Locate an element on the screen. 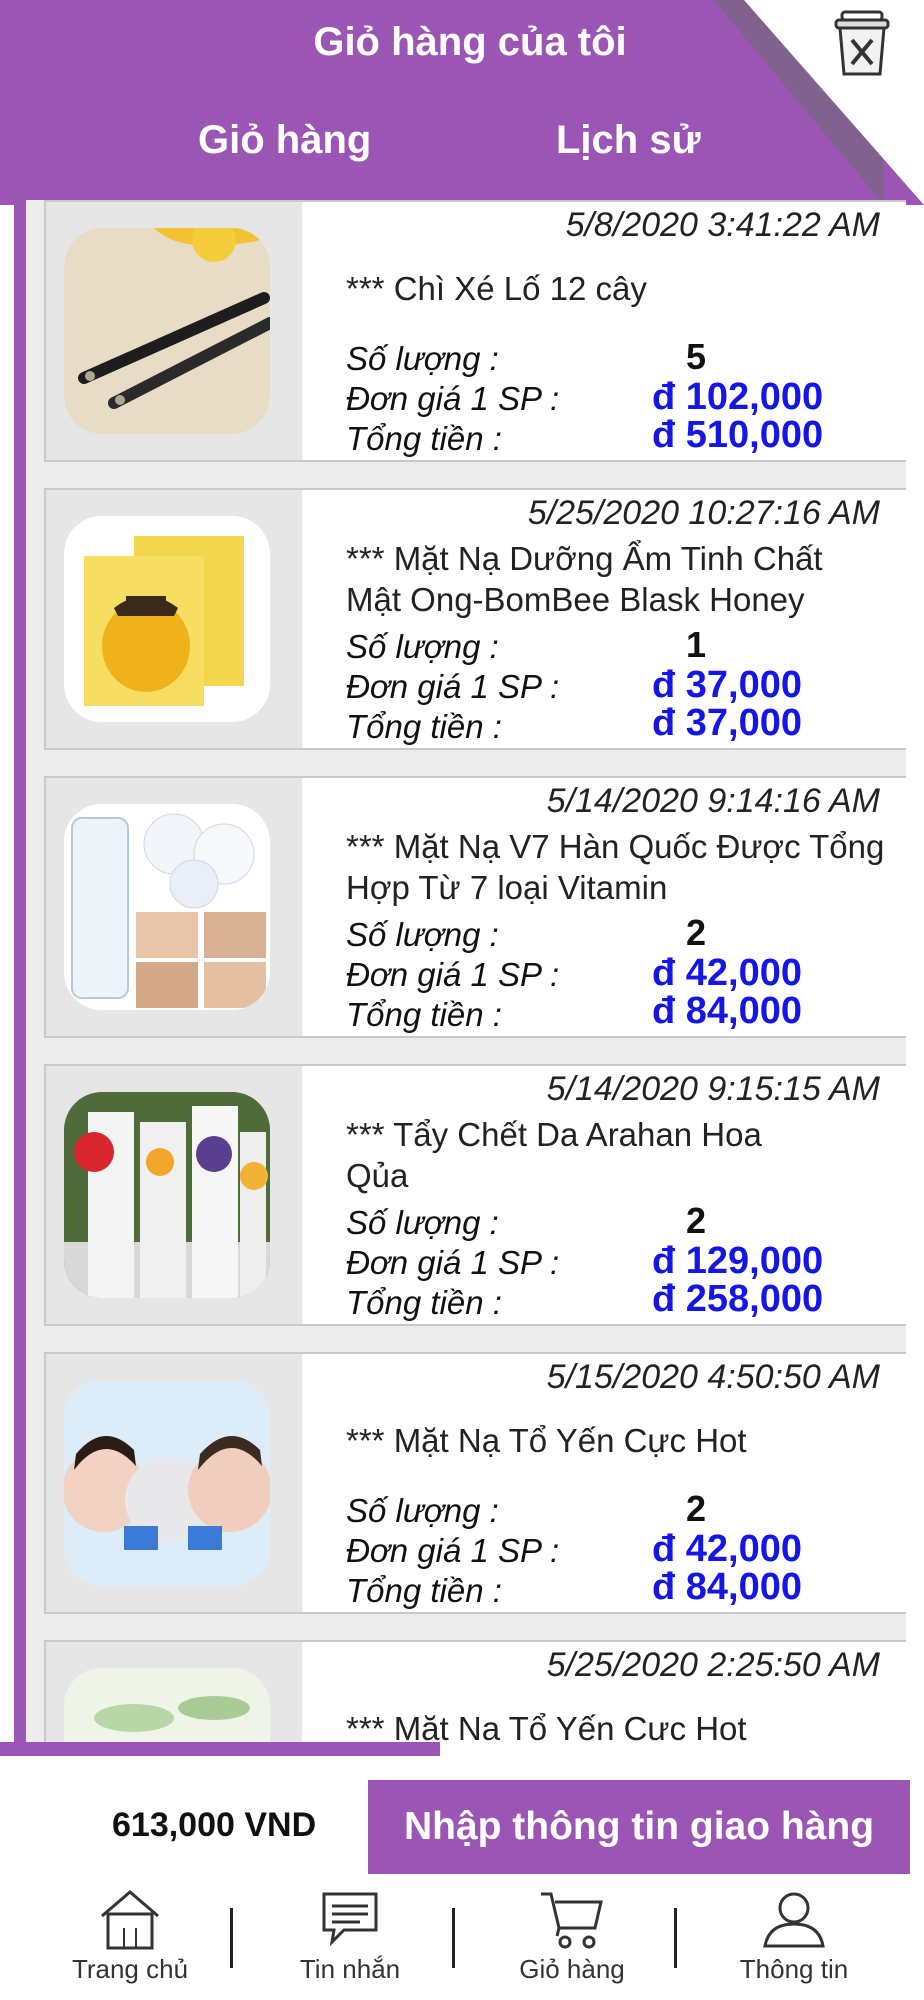 This screenshot has height=2000, width=924. order-date: 5/25/2020 10:27:16 AM is located at coordinates (703, 513).